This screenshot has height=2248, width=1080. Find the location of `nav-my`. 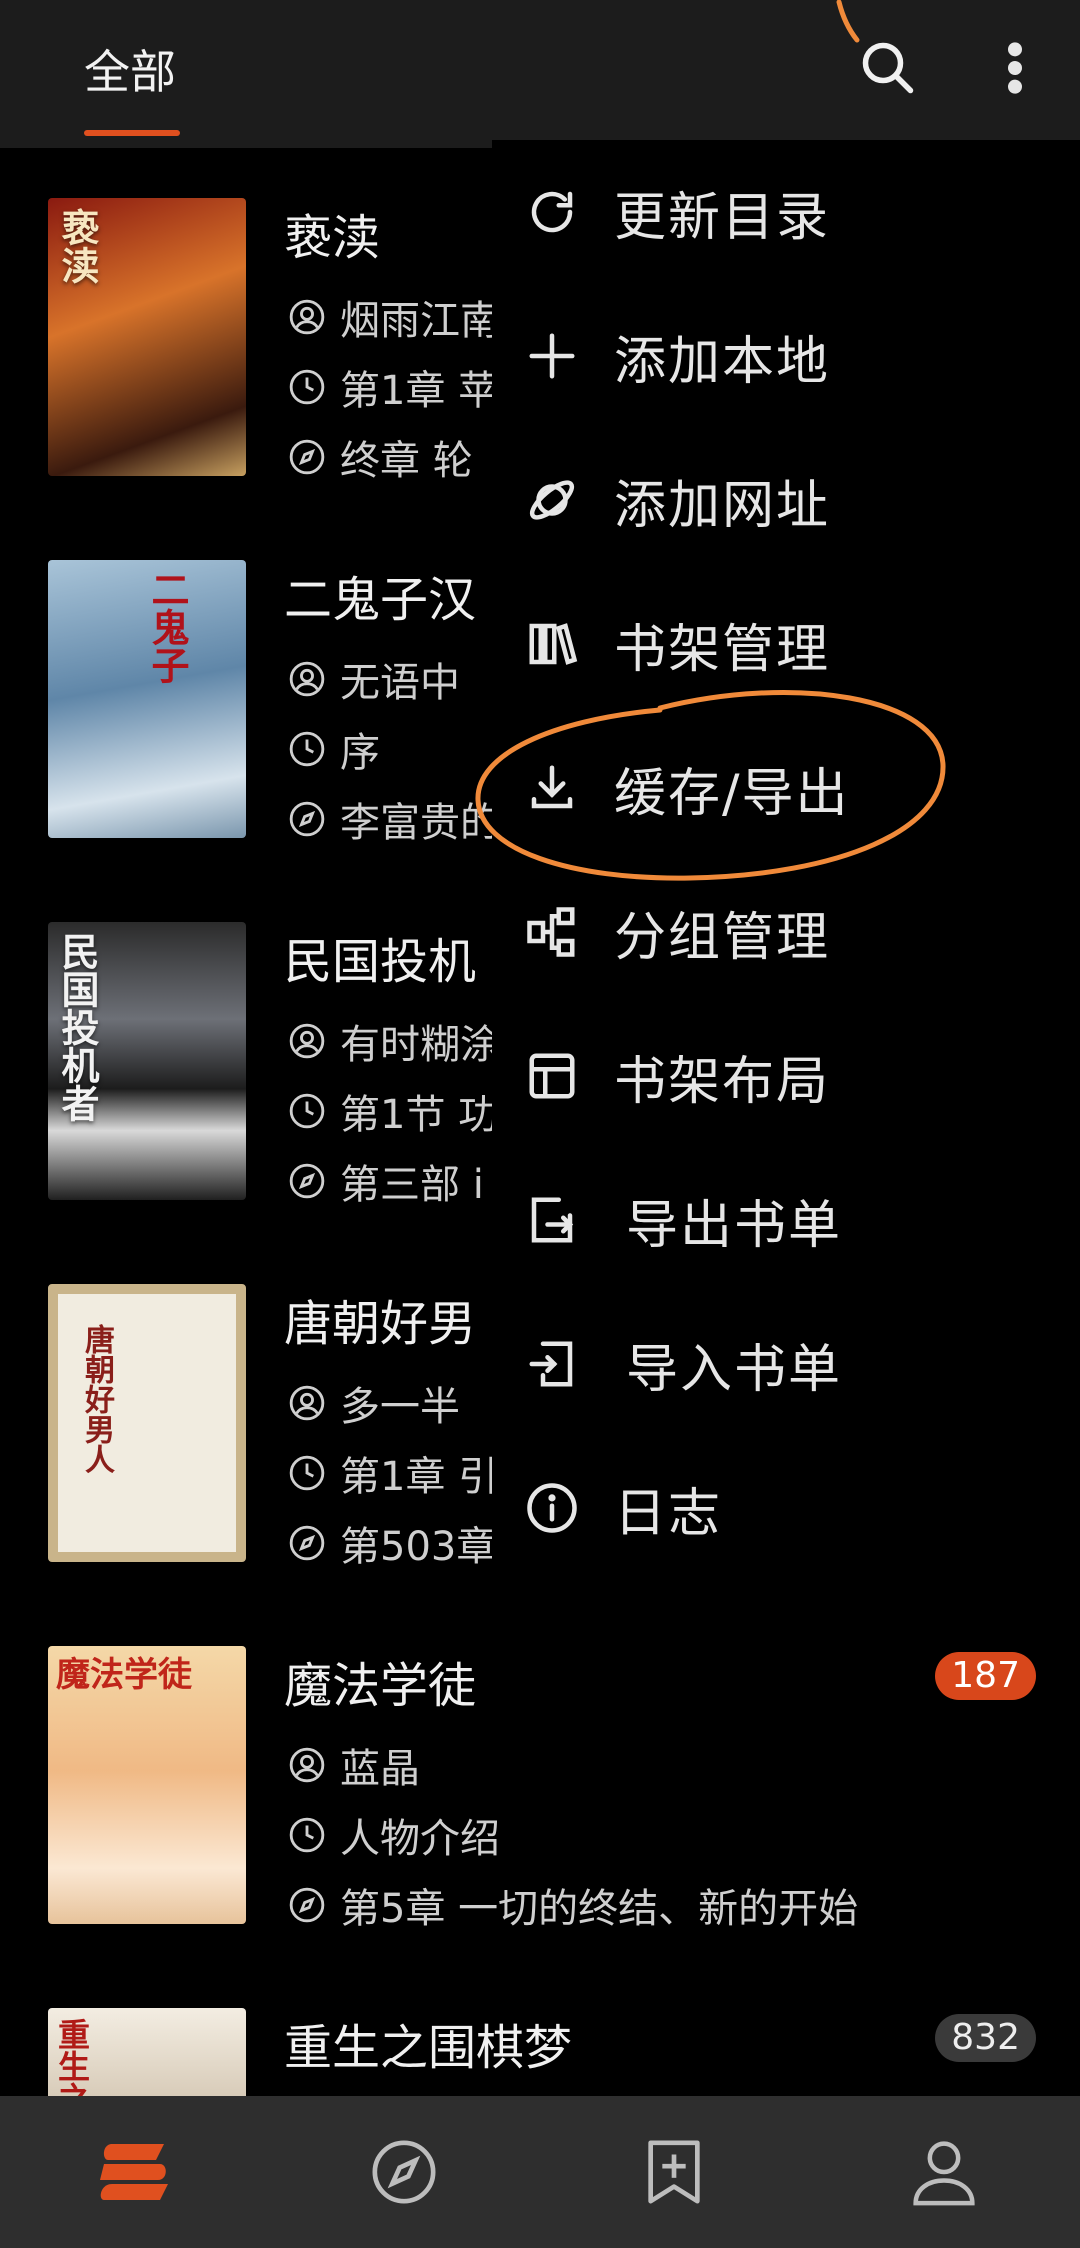

nav-my is located at coordinates (944, 2172).